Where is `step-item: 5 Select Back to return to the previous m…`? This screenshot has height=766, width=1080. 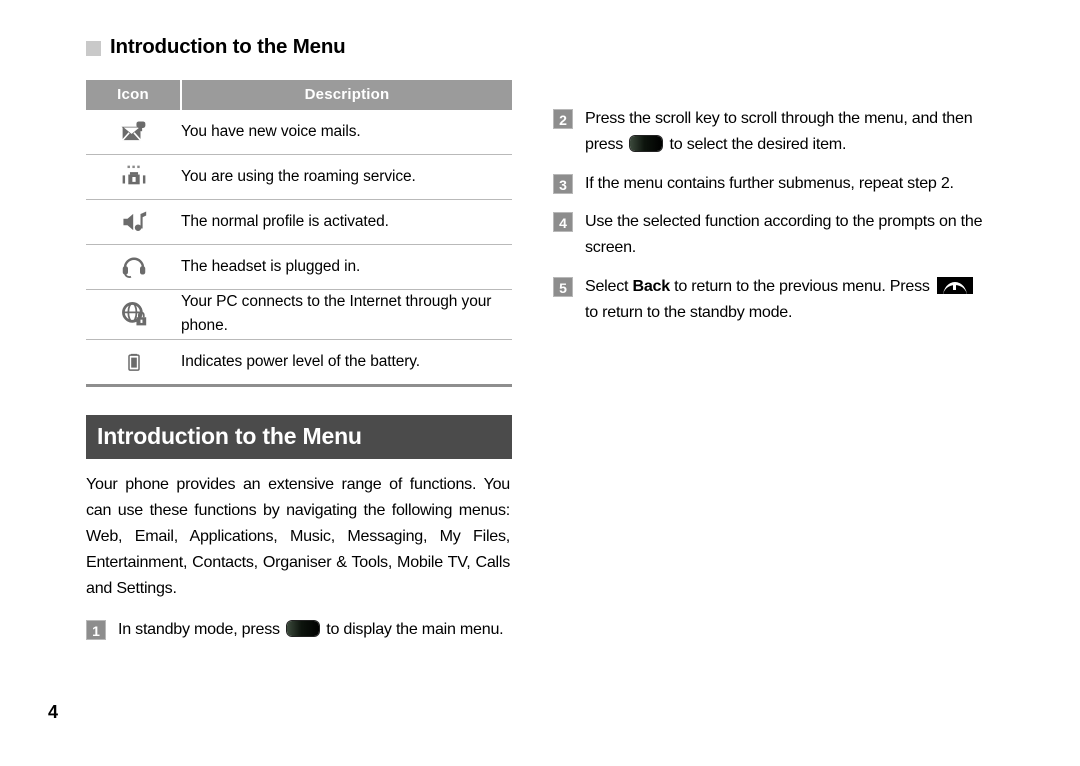 step-item: 5 Select Back to return to the previous m… is located at coordinates (773, 300).